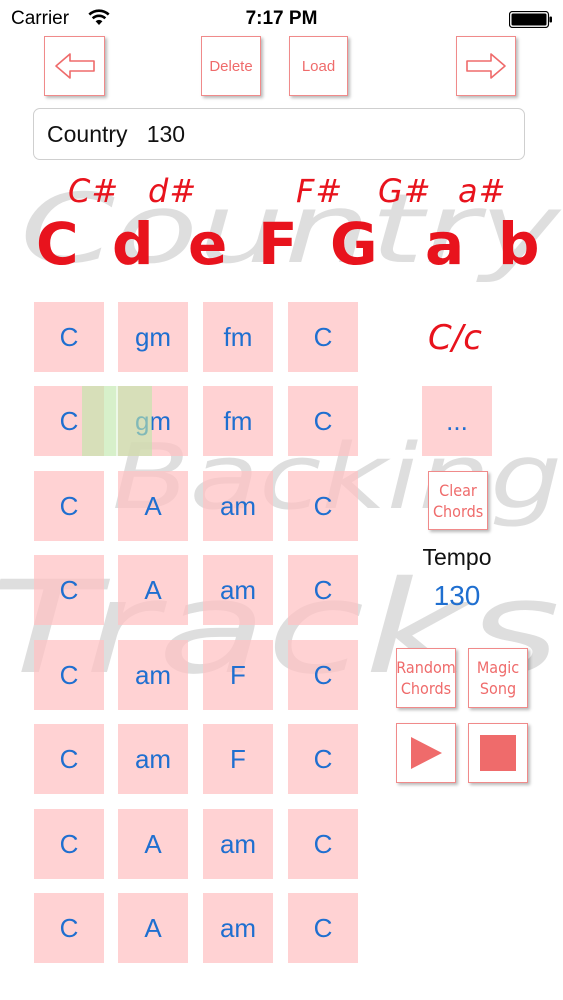 Image resolution: width=563 pixels, height=1000 pixels. I want to click on key-sharp-a: a#, so click(482, 191).